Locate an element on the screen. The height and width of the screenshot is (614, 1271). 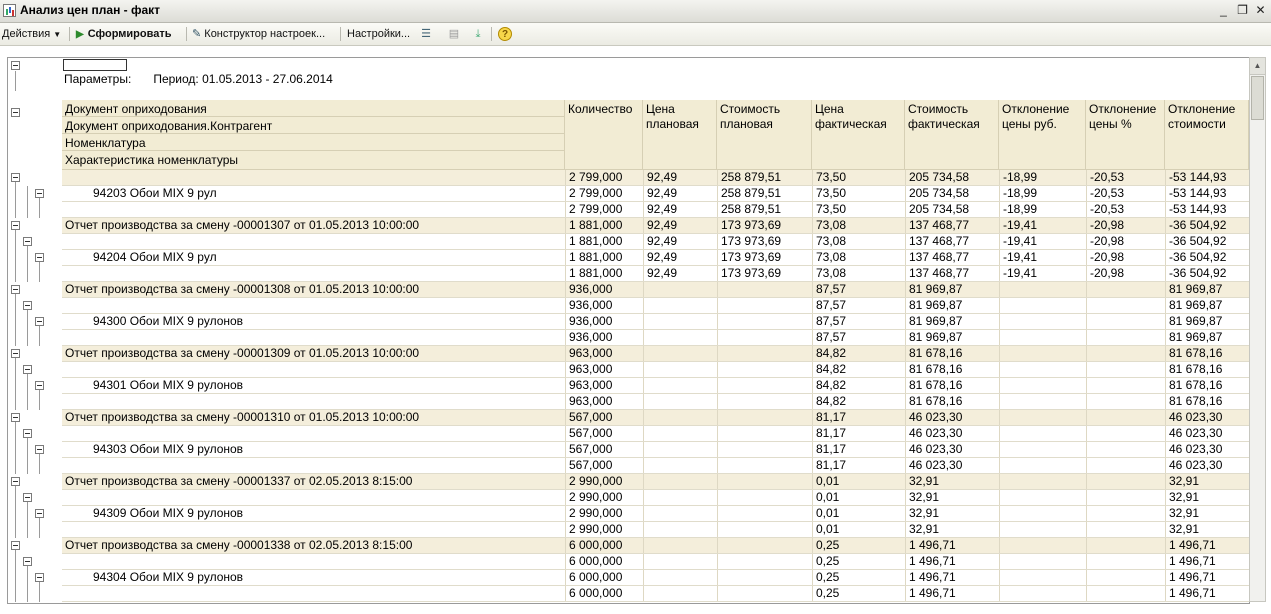
table-cell: 173 973,69 is located at coordinates (764, 241).